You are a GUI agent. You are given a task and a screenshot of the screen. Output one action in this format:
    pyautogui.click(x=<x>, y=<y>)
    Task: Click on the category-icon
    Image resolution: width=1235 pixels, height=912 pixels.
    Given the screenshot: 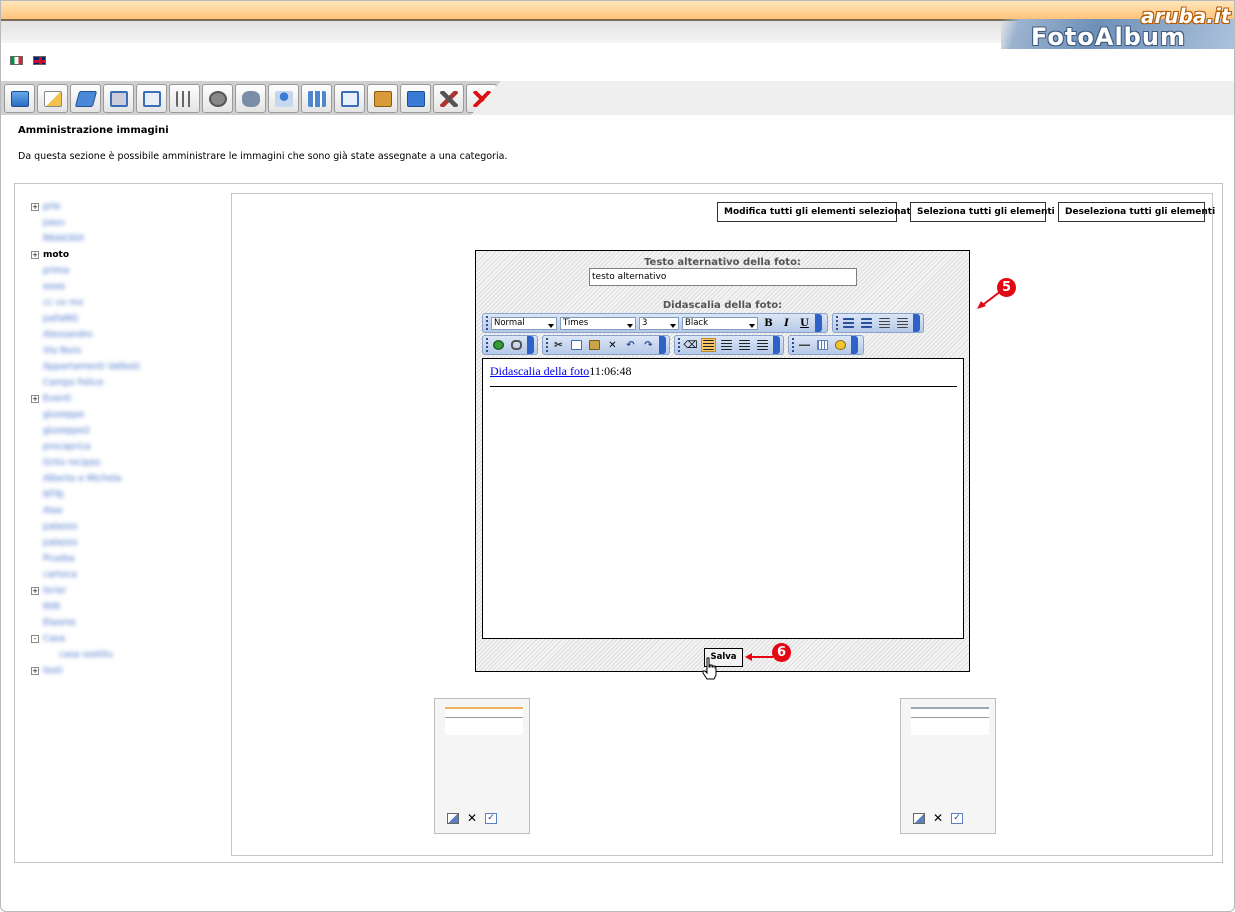 What is the action you would take?
    pyautogui.click(x=85, y=98)
    